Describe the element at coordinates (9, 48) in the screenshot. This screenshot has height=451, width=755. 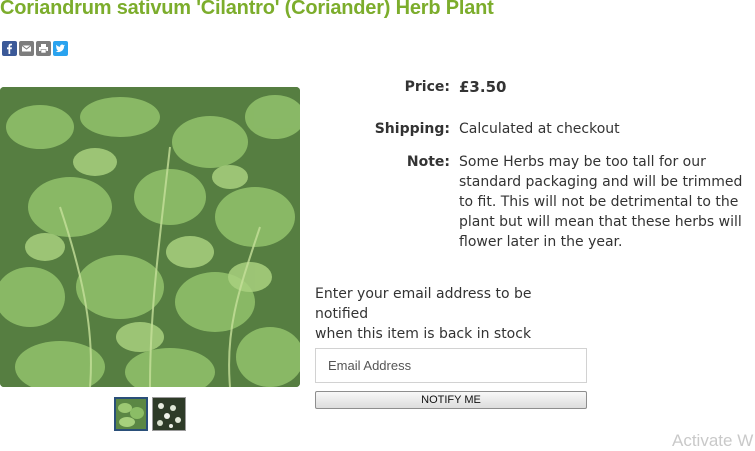
I see `facebook-icon` at that location.